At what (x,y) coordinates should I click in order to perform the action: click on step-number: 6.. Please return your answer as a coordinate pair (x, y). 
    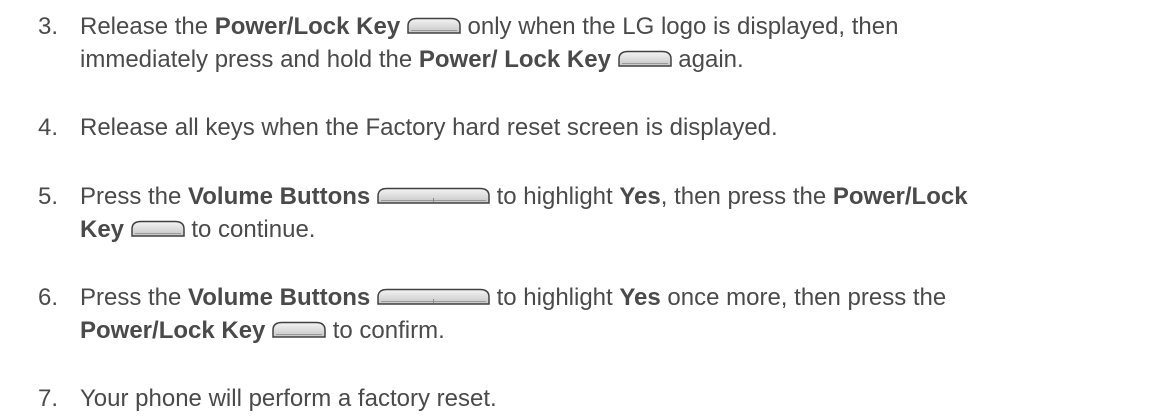
    Looking at the image, I should click on (48, 297).